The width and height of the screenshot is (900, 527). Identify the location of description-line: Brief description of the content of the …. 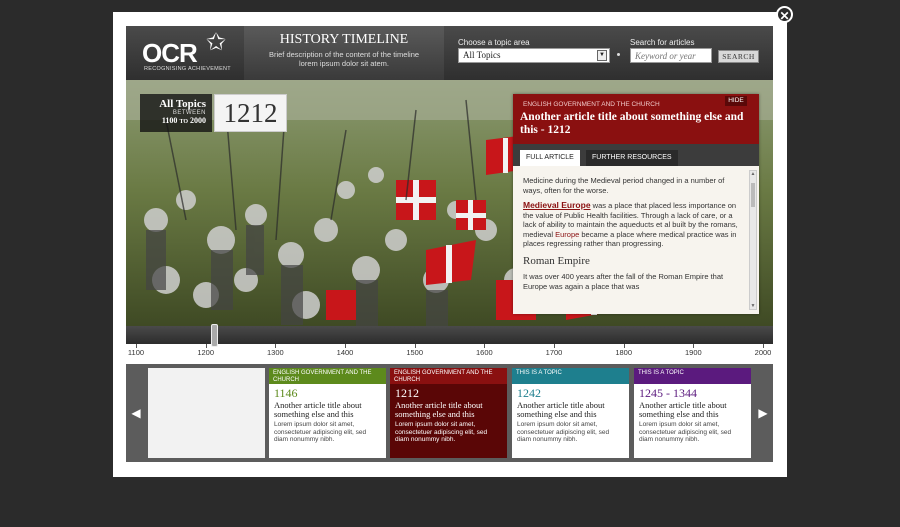
(344, 54).